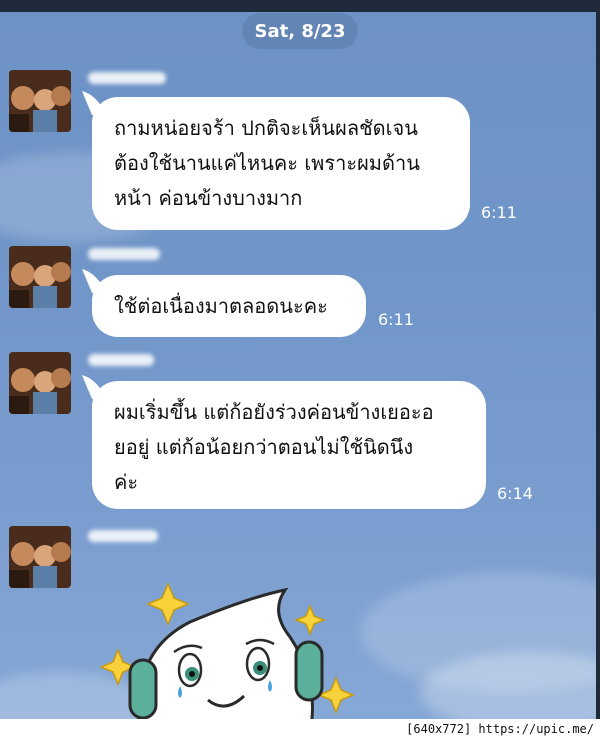  I want to click on frame-border, so click(598, 359).